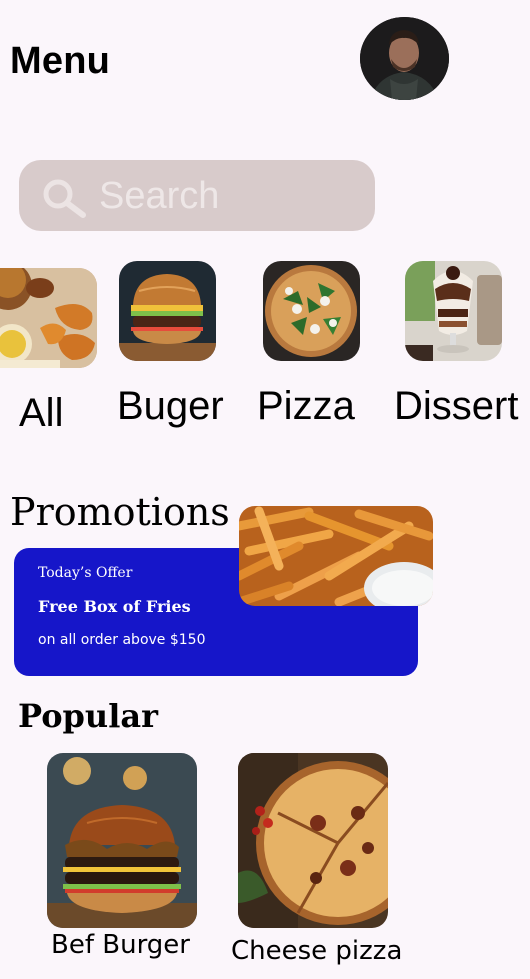 The width and height of the screenshot is (530, 979). What do you see at coordinates (404, 58) in the screenshot?
I see `avatar` at bounding box center [404, 58].